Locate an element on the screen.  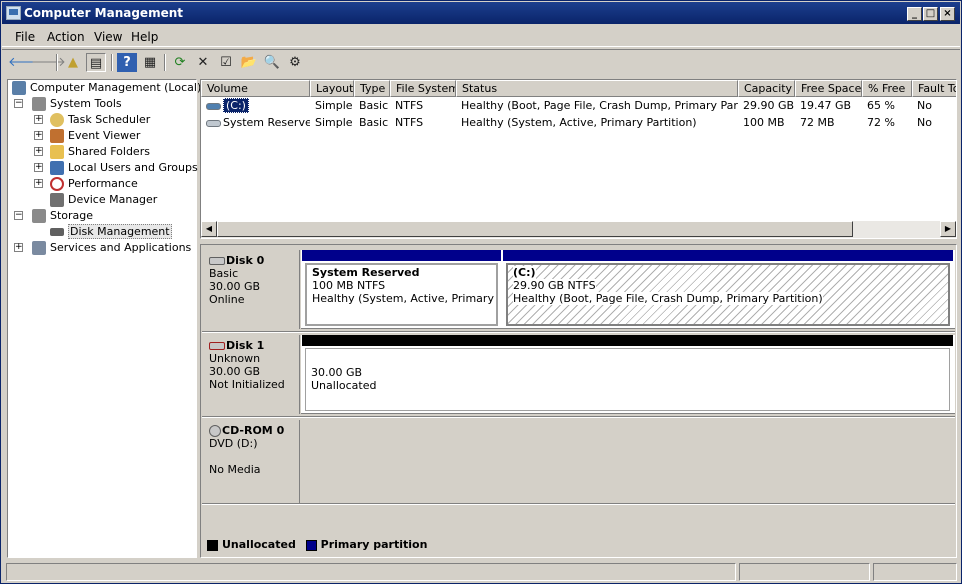
free-space-cell: 19.47 GB is located at coordinates (826, 105).